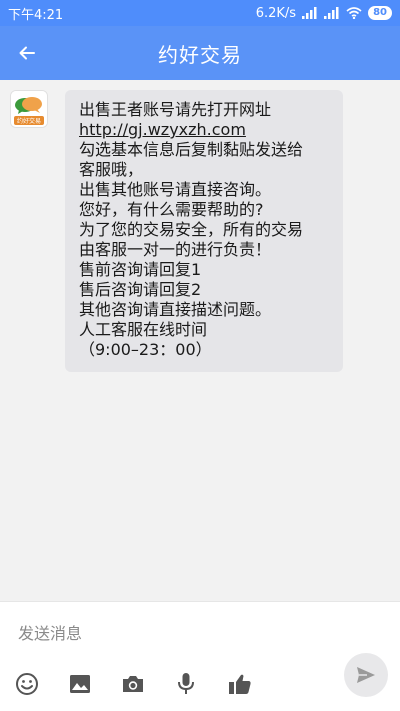 The width and height of the screenshot is (400, 711). Describe the element at coordinates (276, 13) in the screenshot. I see `network-speed: 6.2K/s` at that location.